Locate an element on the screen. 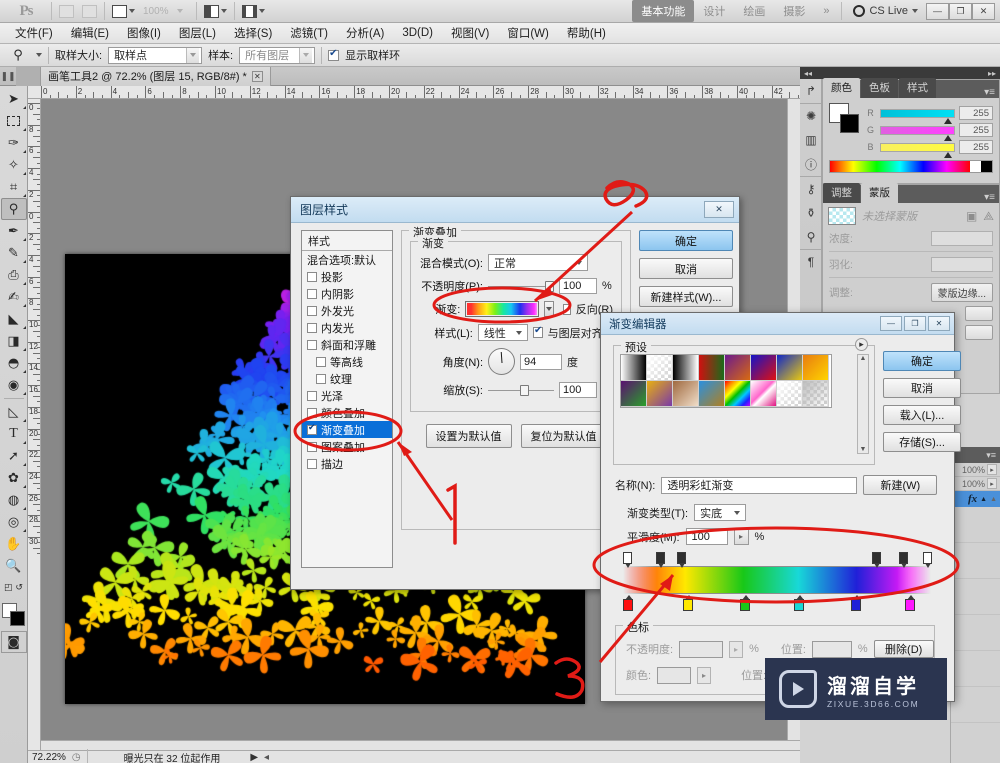 Image resolution: width=1000 pixels, height=763 pixels. invert-button is located at coordinates (979, 332).